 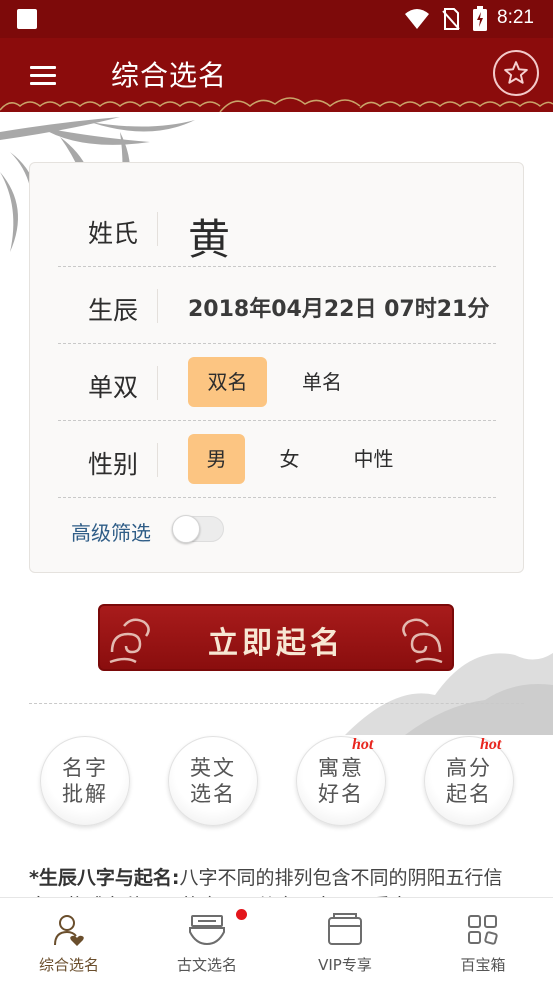 I want to click on feature-line2: 选名, so click(x=213, y=794).